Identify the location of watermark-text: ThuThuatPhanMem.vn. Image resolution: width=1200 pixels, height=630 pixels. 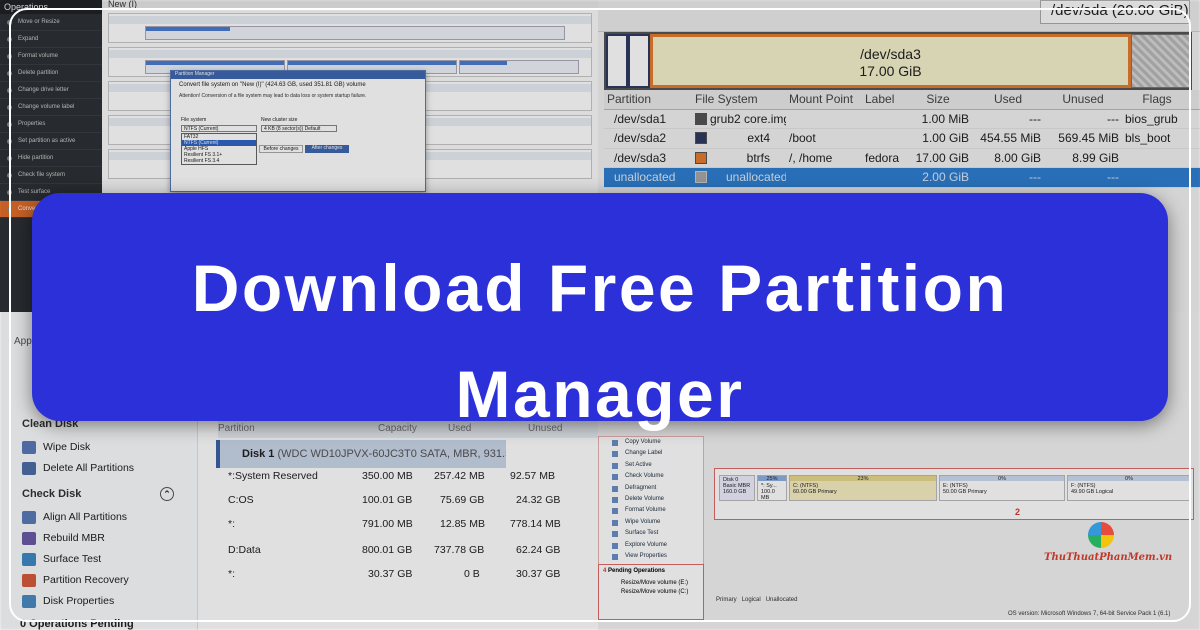
(1108, 557).